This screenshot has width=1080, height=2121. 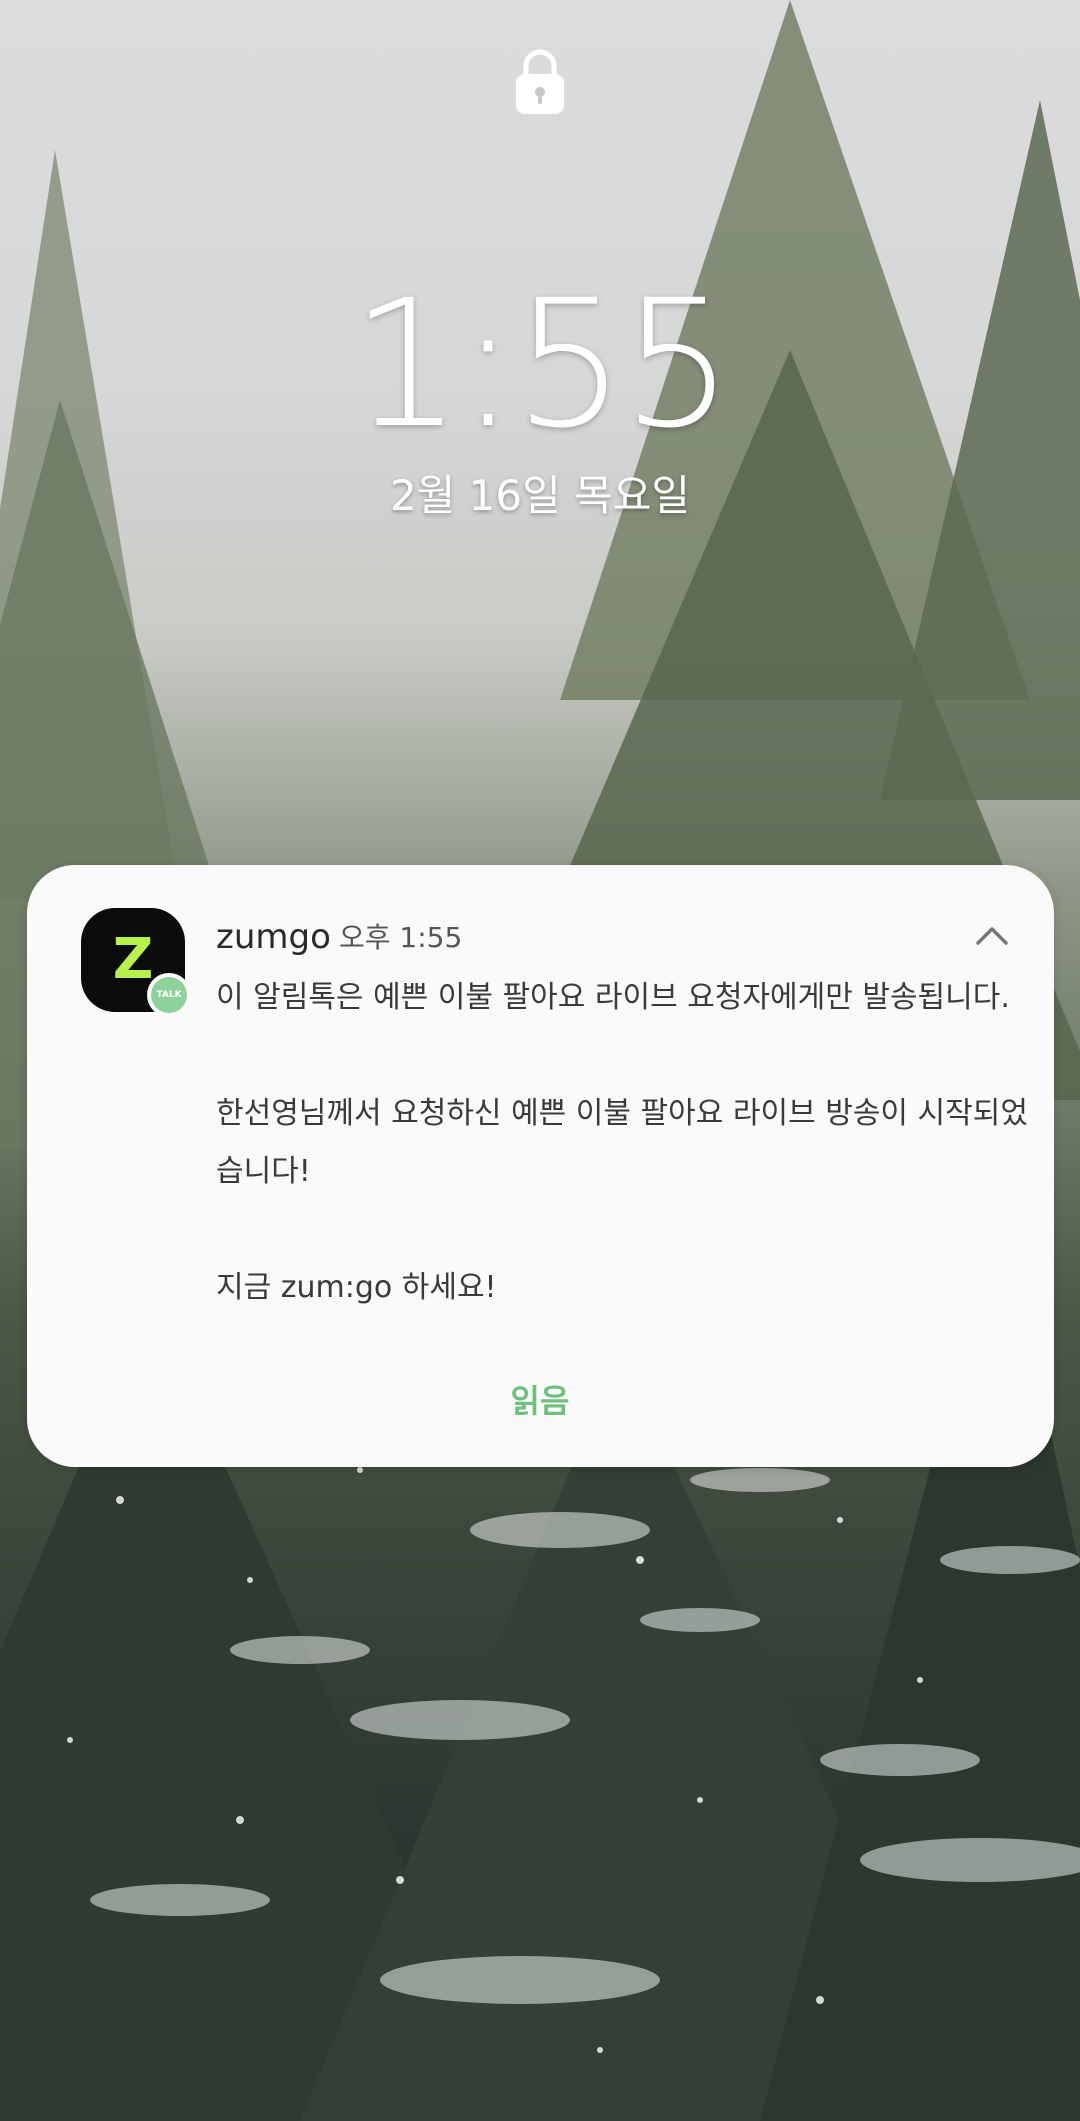 I want to click on lockscreen-date: 2월 16일 목요일, so click(x=540, y=495).